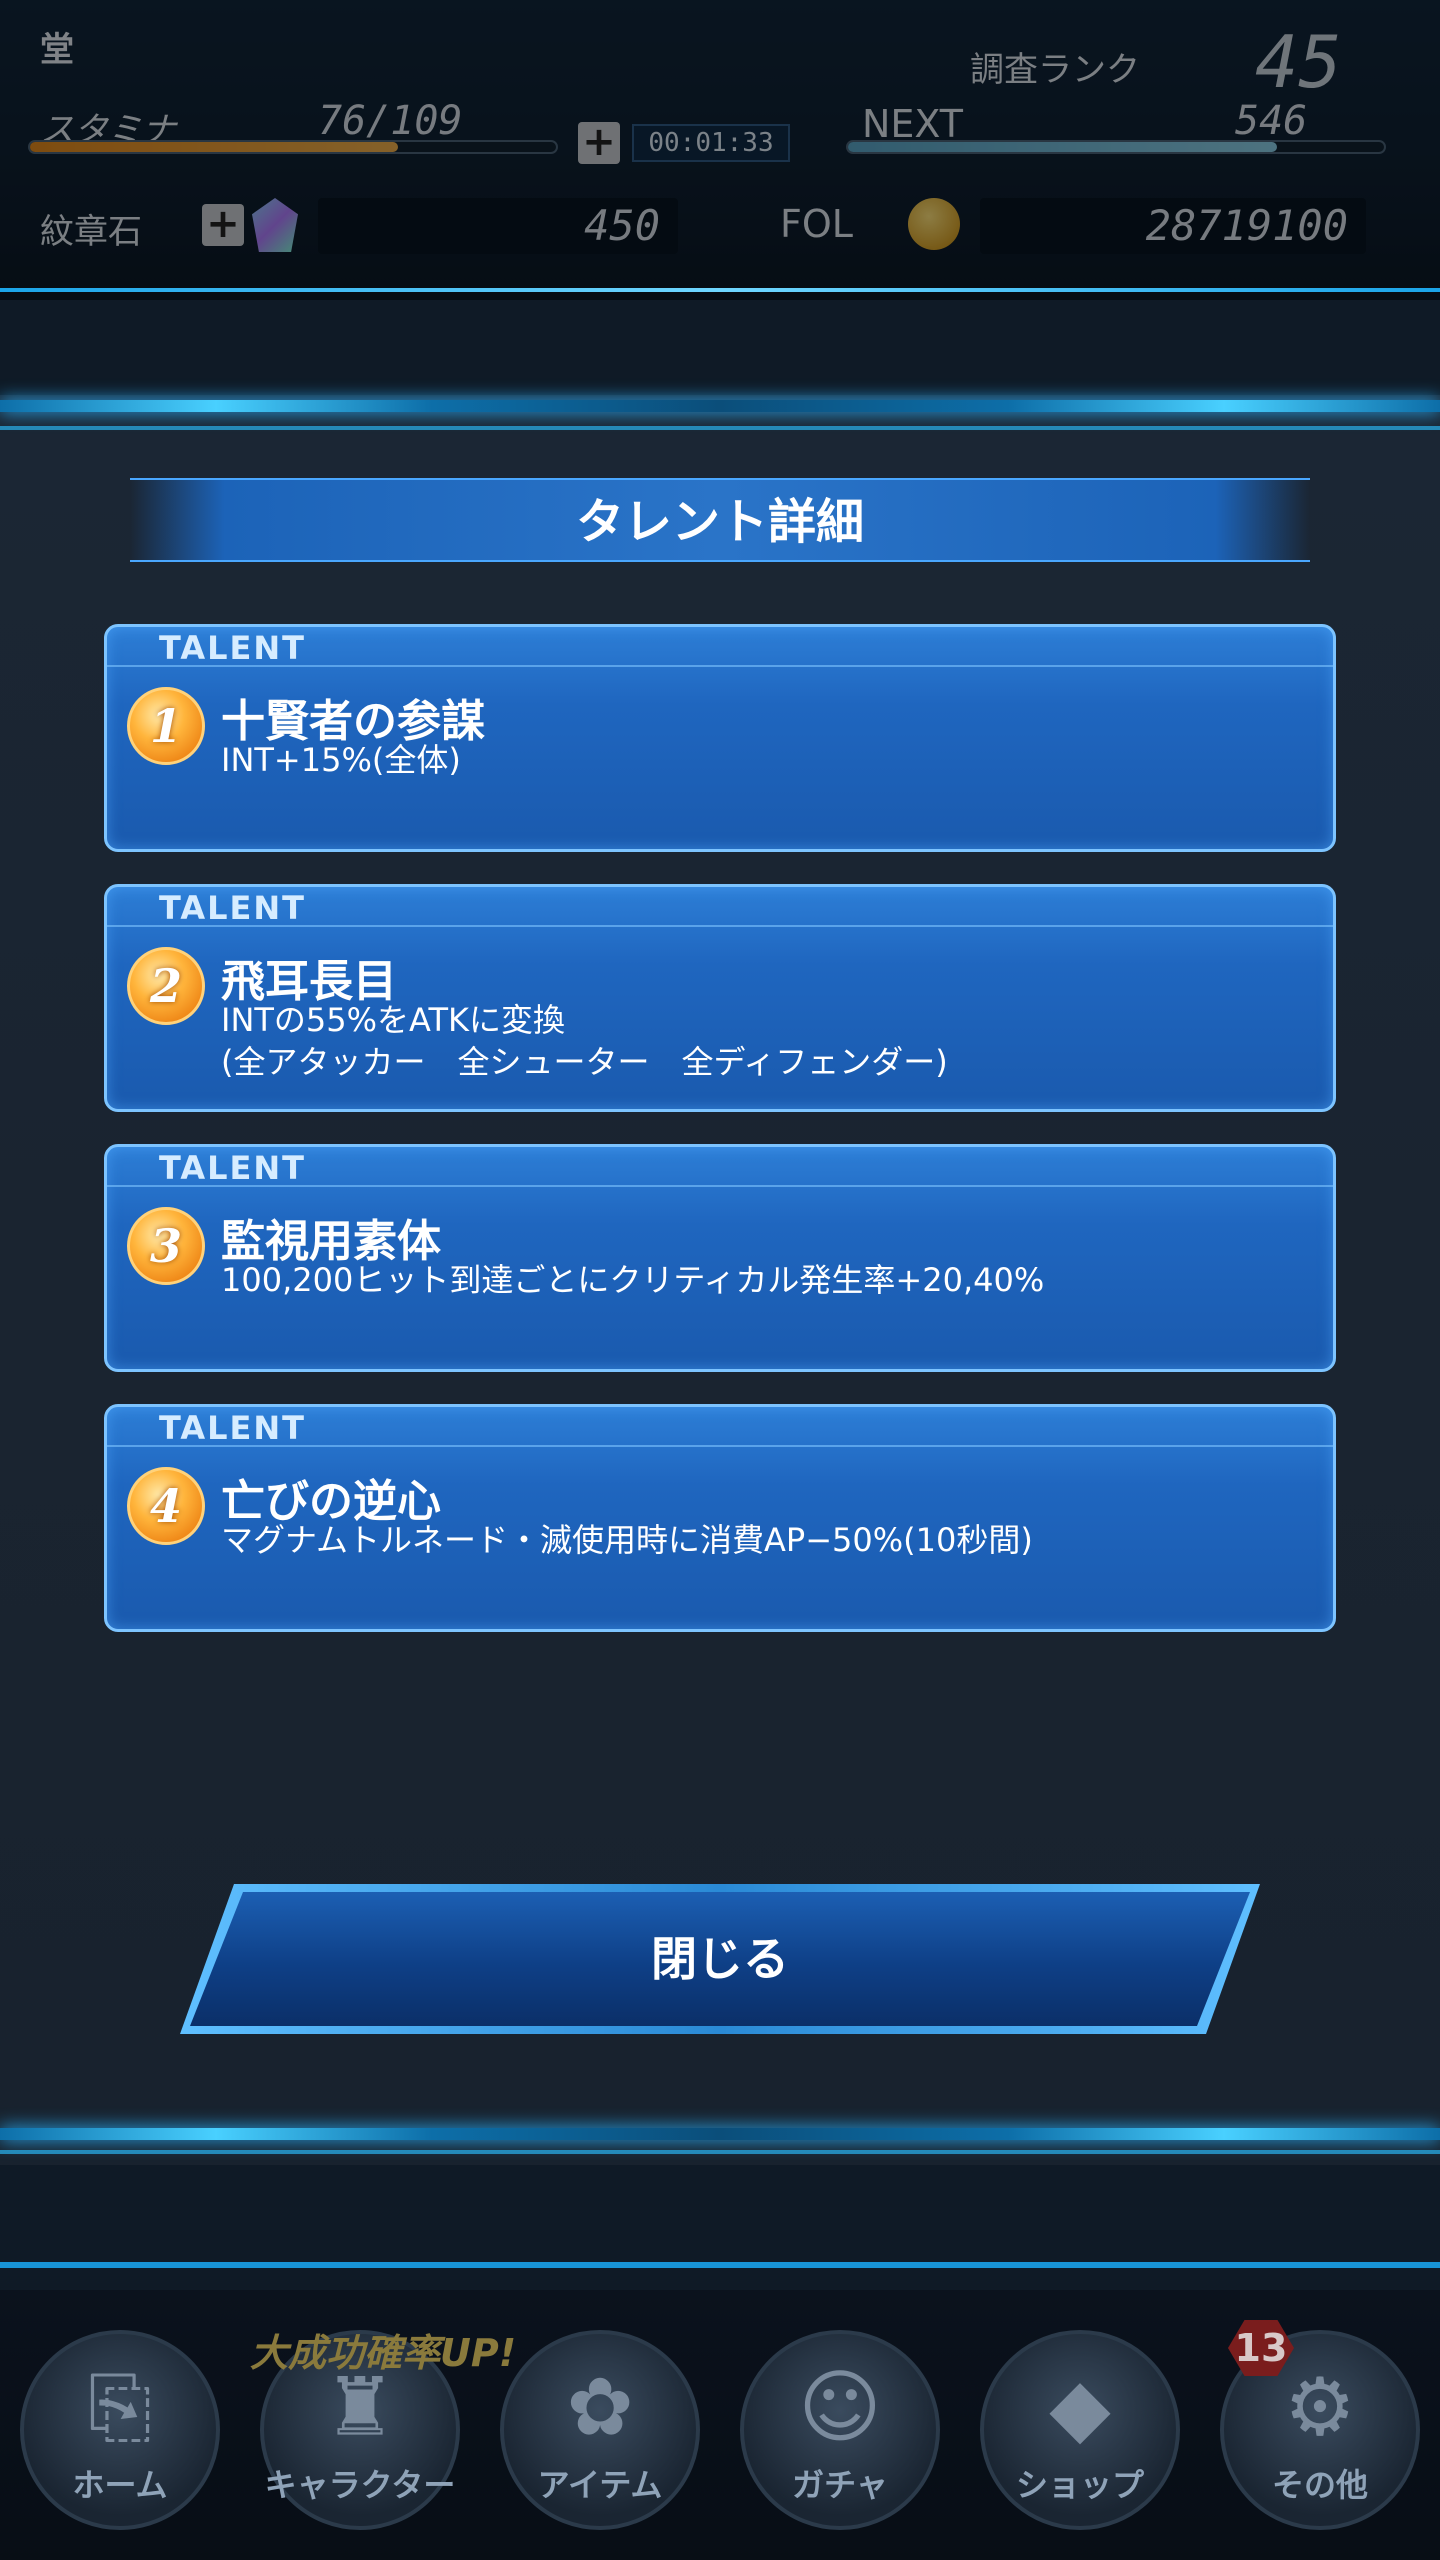 This screenshot has width=1440, height=2560. Describe the element at coordinates (720, 738) in the screenshot. I see `talent-card-1: TALENT 1 十賢者の参謀 INT+15%(全体)` at that location.